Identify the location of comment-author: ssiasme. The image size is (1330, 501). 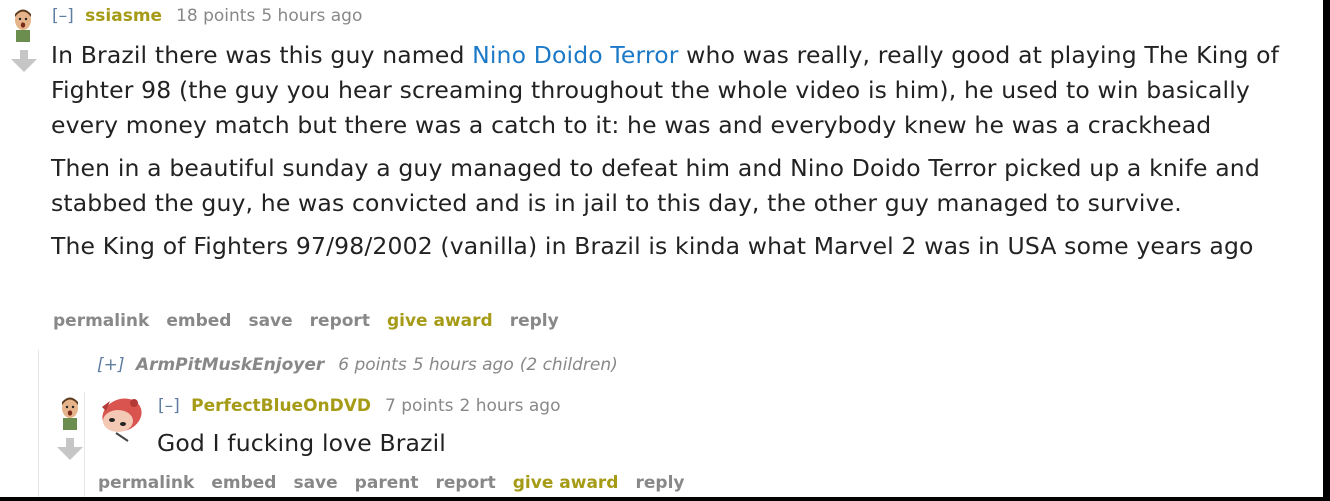
(123, 16).